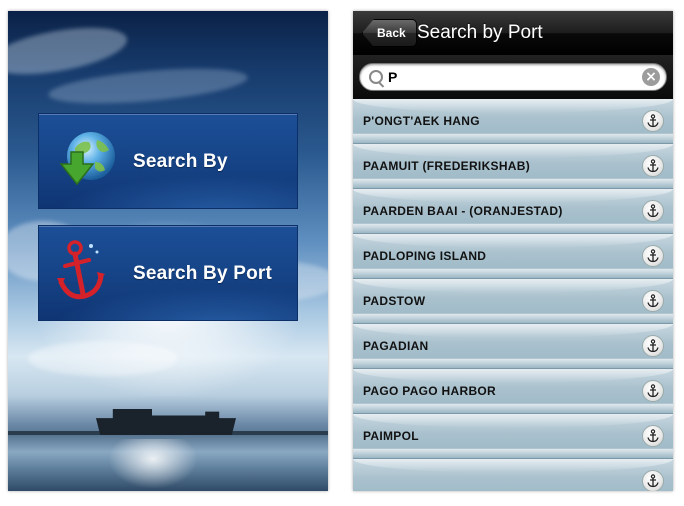  I want to click on list-item: PAAMUIT (FREDERIKSHAB), so click(513, 166).